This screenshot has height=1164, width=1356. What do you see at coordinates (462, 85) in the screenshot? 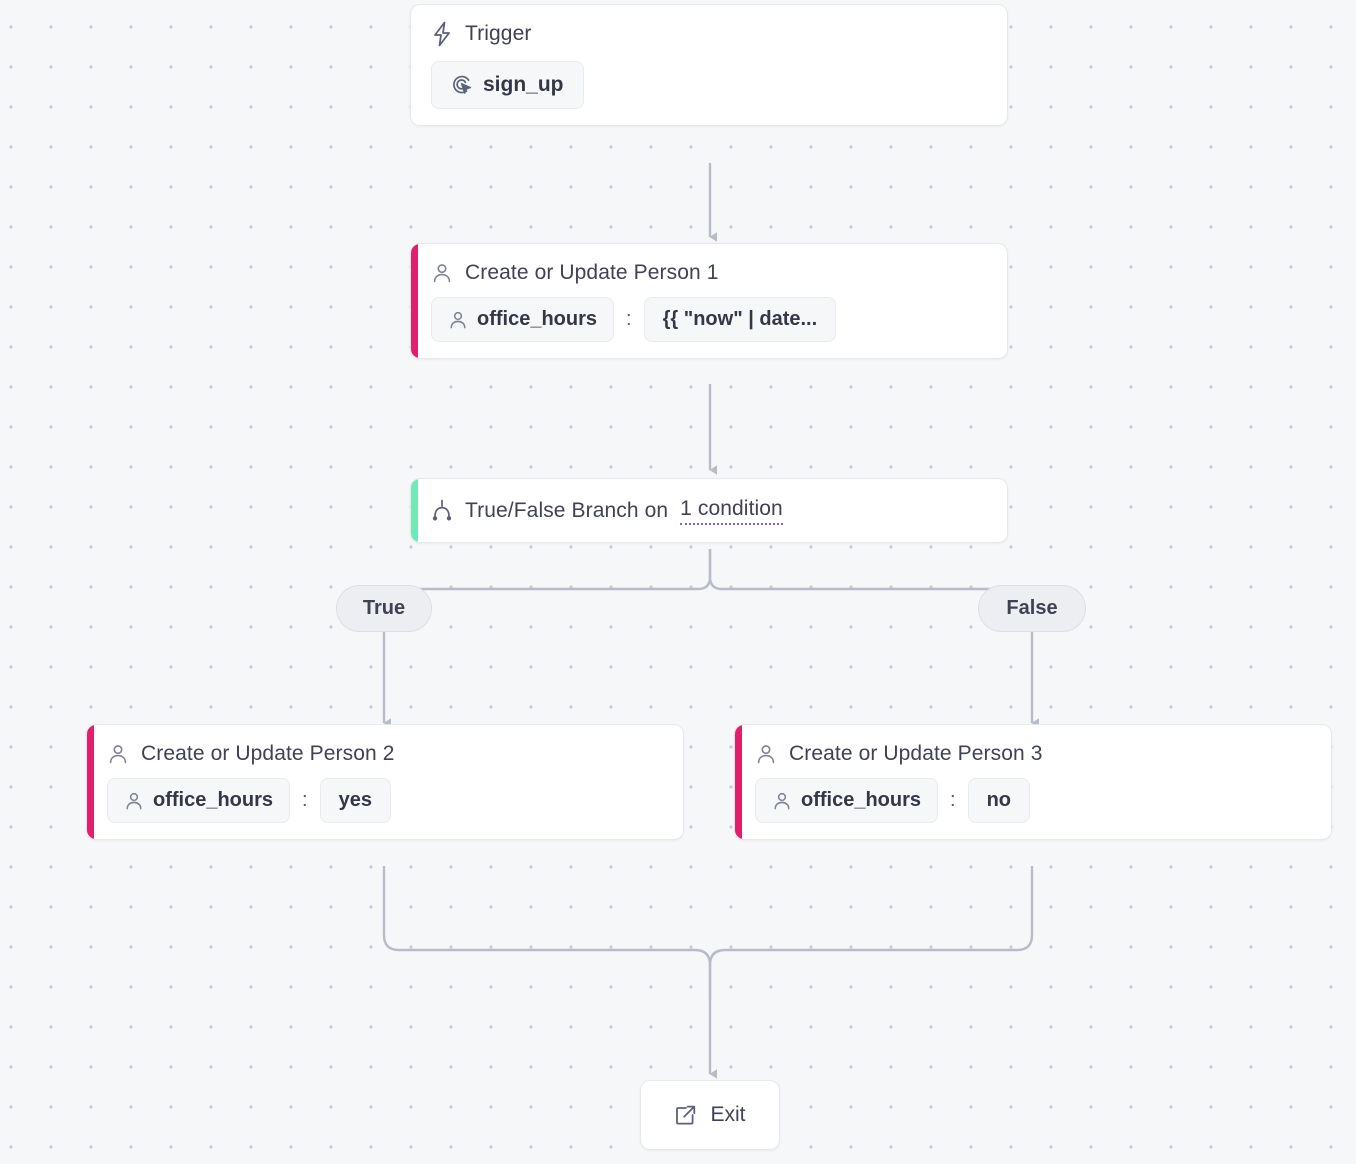
I see `click-target-icon` at bounding box center [462, 85].